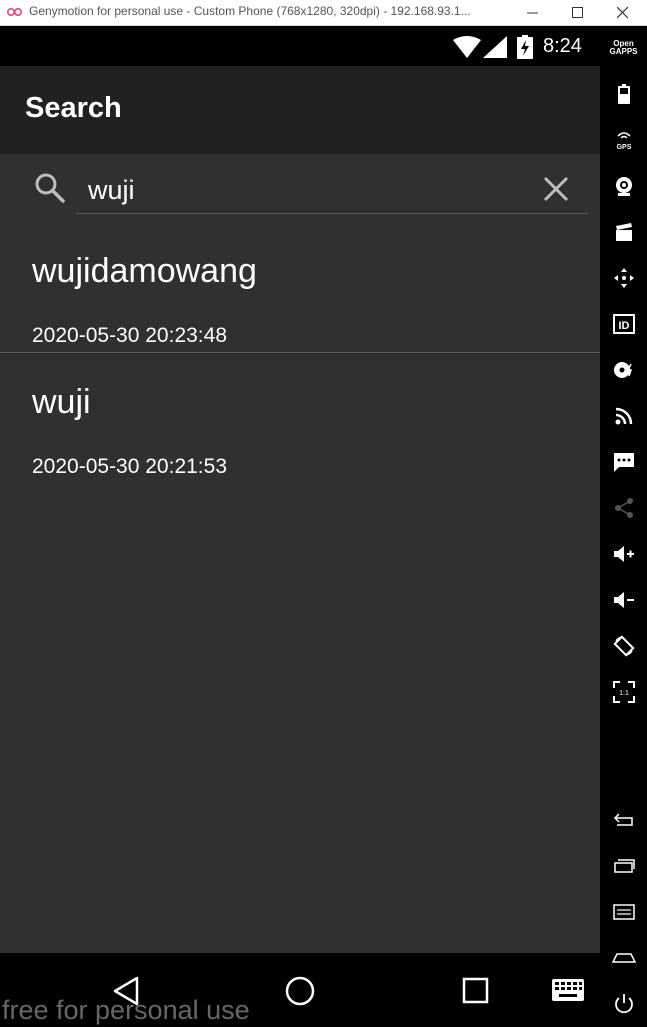 This screenshot has width=647, height=1027. I want to click on fullscreen-icon: 1:1, so click(623, 692).